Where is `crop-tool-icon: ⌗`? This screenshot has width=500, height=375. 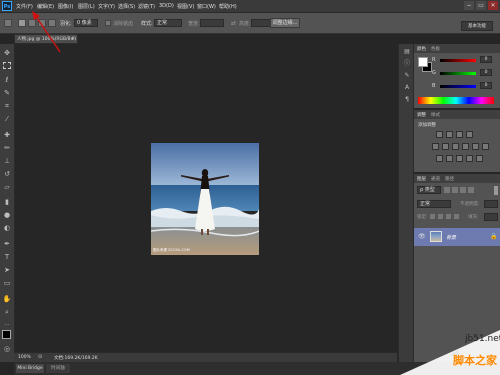 crop-tool-icon: ⌗ is located at coordinates (7, 106).